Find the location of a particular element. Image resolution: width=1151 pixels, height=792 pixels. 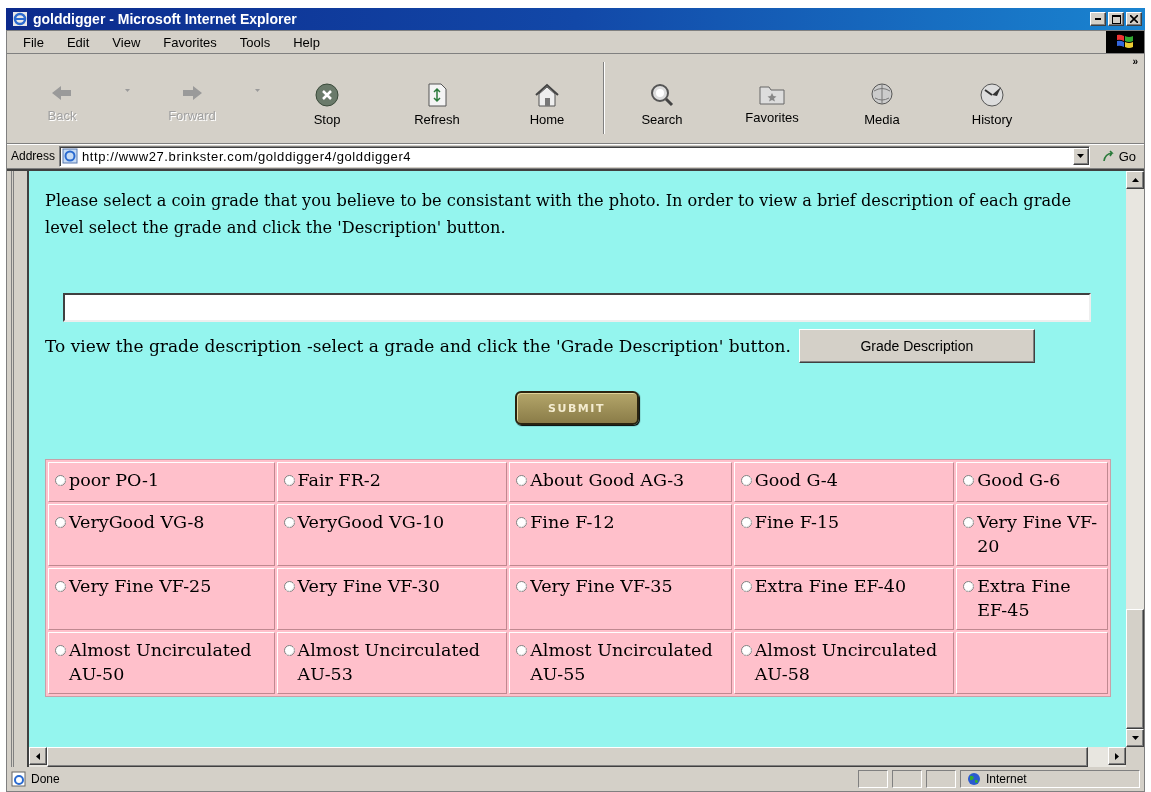

windows-logo-icon is located at coordinates (1125, 42).